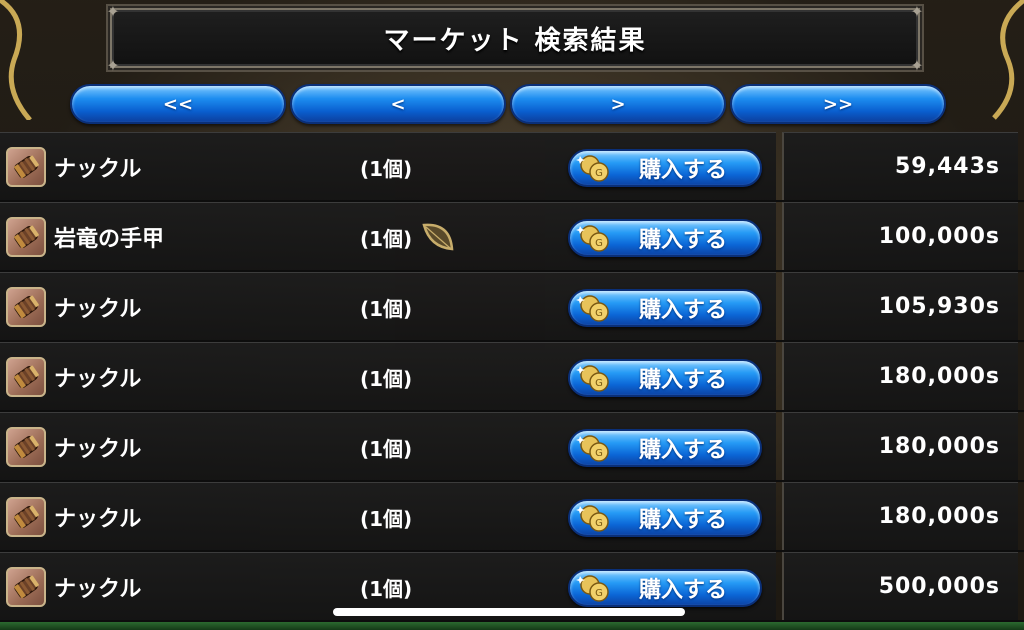  I want to click on last-page-button: >>, so click(838, 104).